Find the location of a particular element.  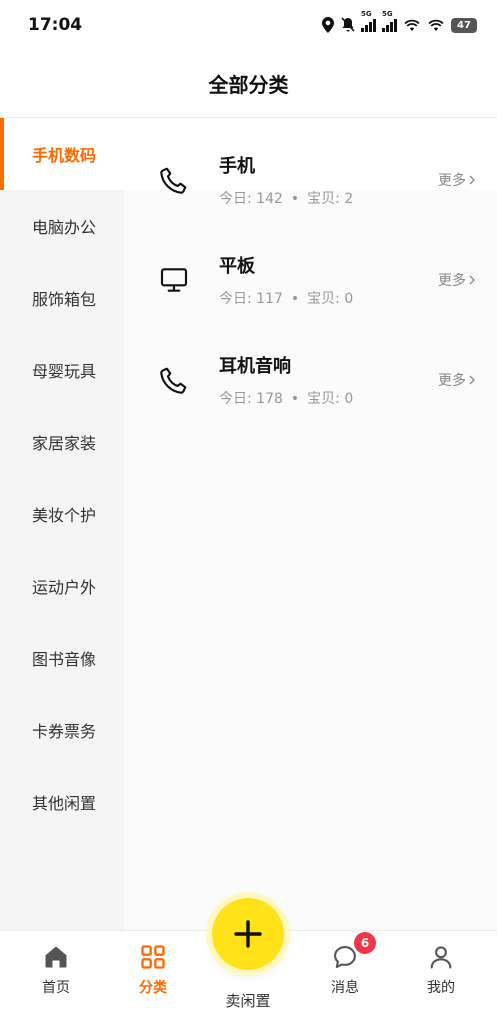

page-title: 全部分类 is located at coordinates (248, 85).